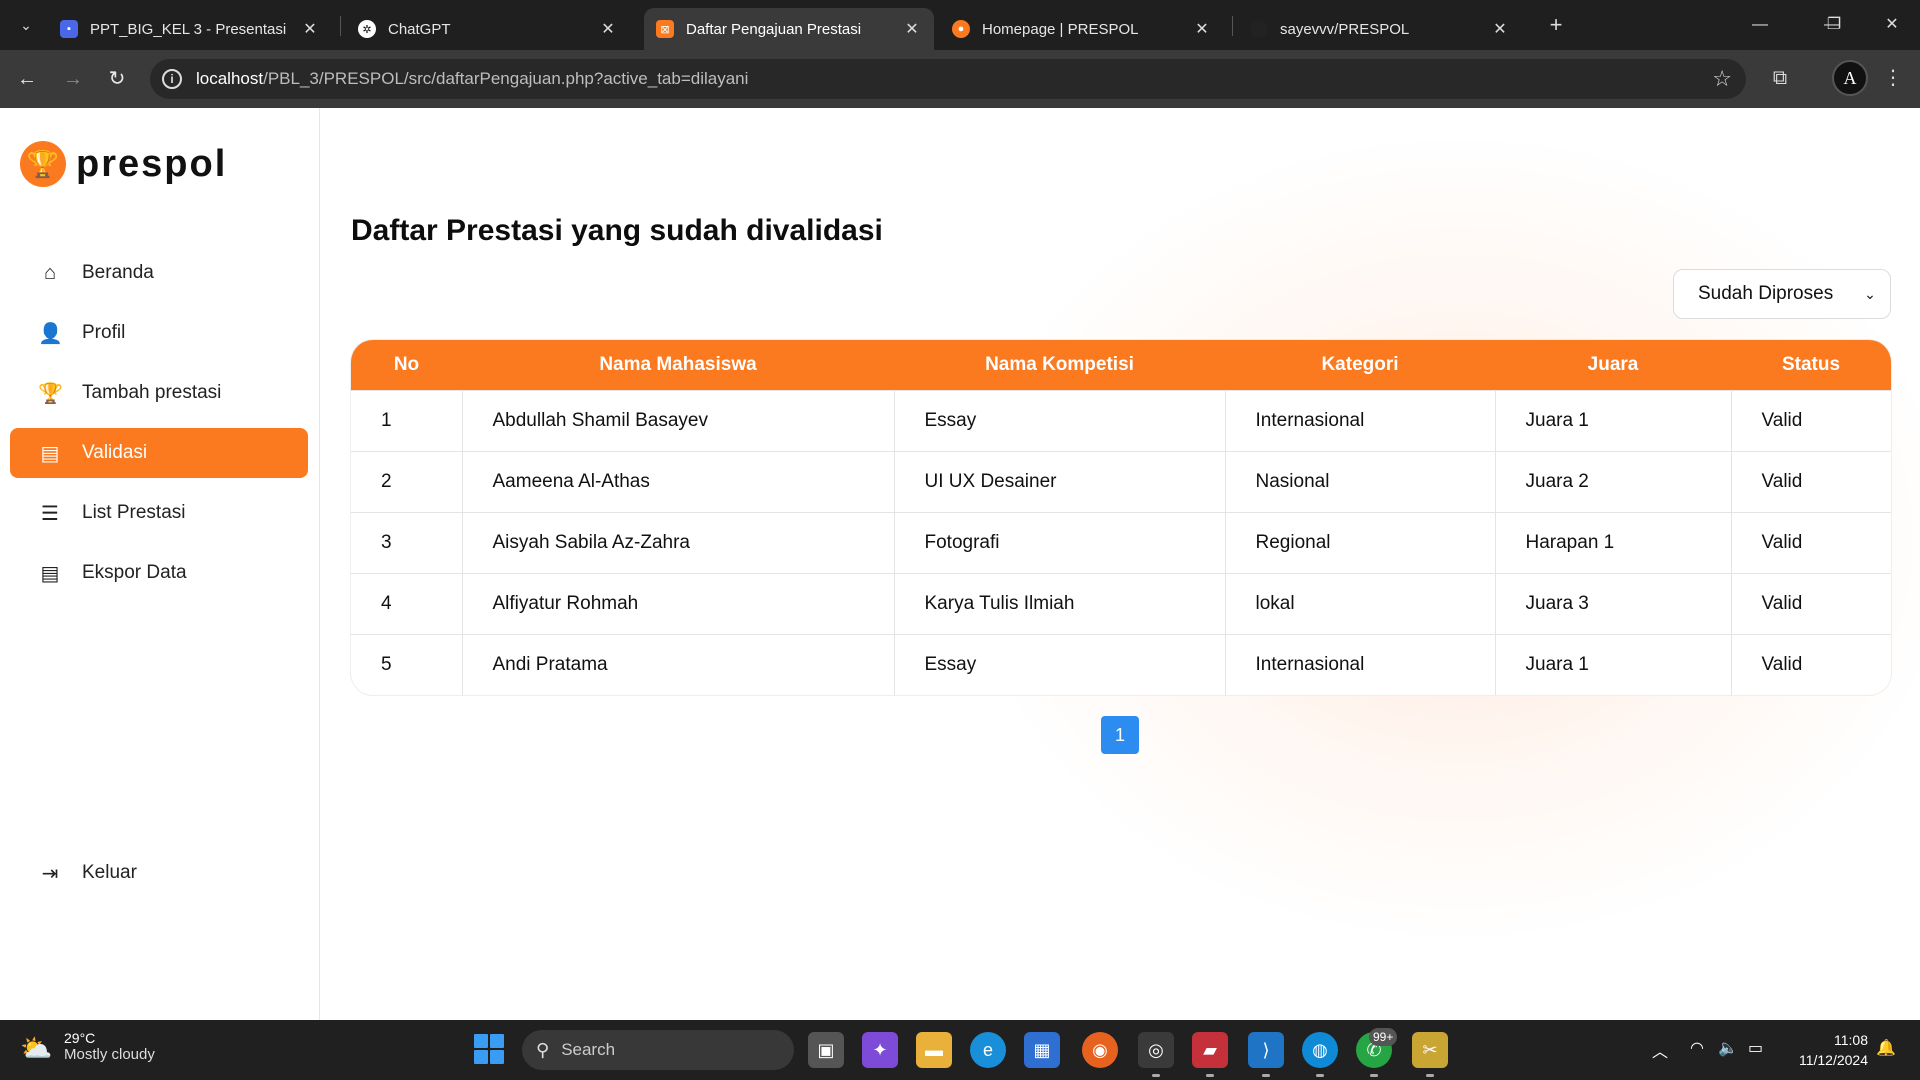 The height and width of the screenshot is (1080, 1920). Describe the element at coordinates (117, 79) in the screenshot. I see `reload-icon: ↻` at that location.